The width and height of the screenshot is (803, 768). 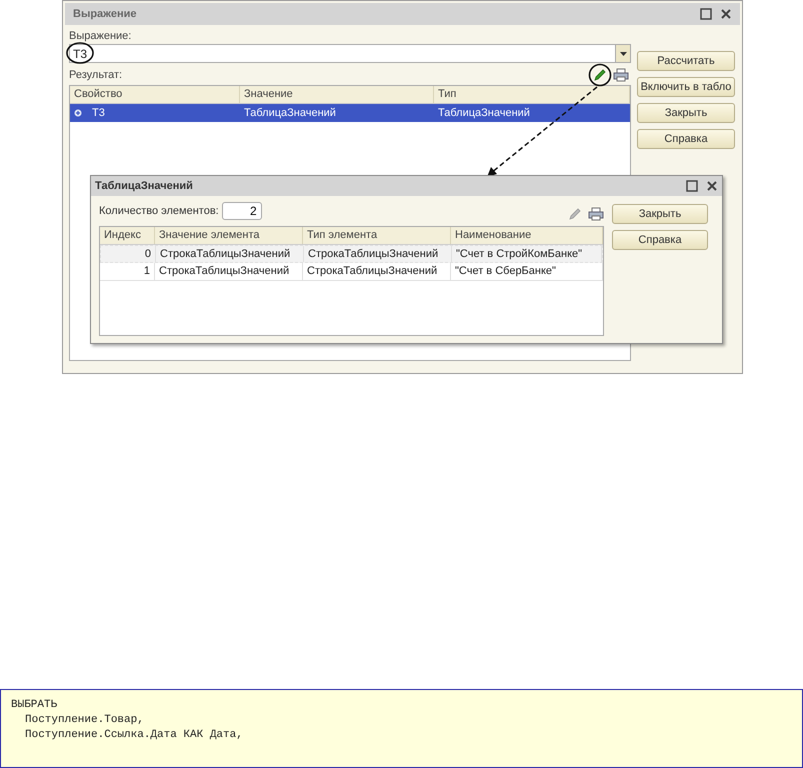 I want to click on code-line: ВЫБРАТЬ, so click(x=34, y=705).